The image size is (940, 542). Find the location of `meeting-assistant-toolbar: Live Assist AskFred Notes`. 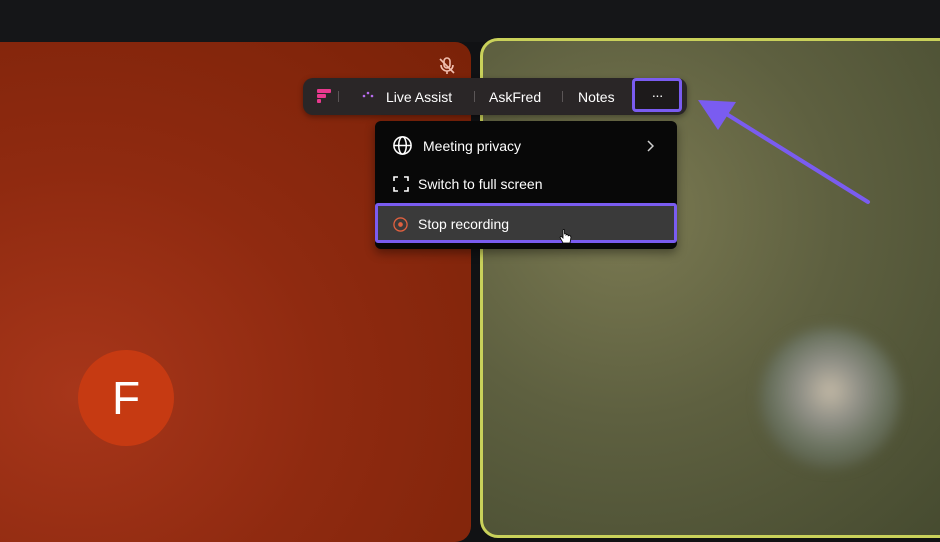

meeting-assistant-toolbar: Live Assist AskFred Notes is located at coordinates (495, 96).